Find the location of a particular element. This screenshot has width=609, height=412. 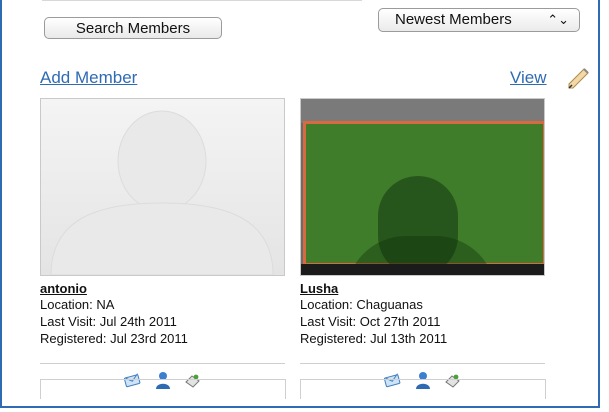

pencil-icon is located at coordinates (579, 77).